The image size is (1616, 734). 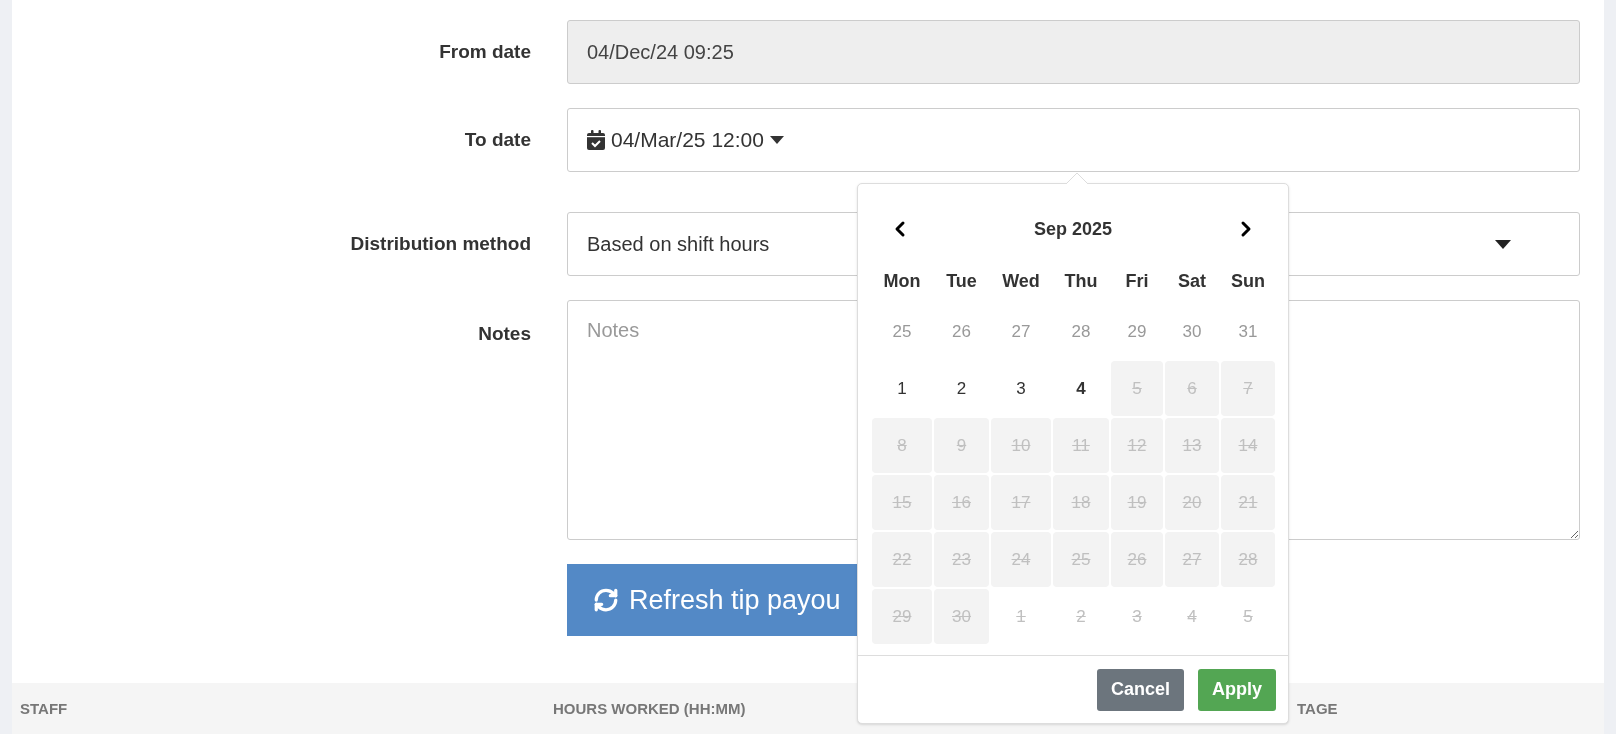 I want to click on from-date-field: 04/Dec/24 09:25, so click(x=1073, y=52).